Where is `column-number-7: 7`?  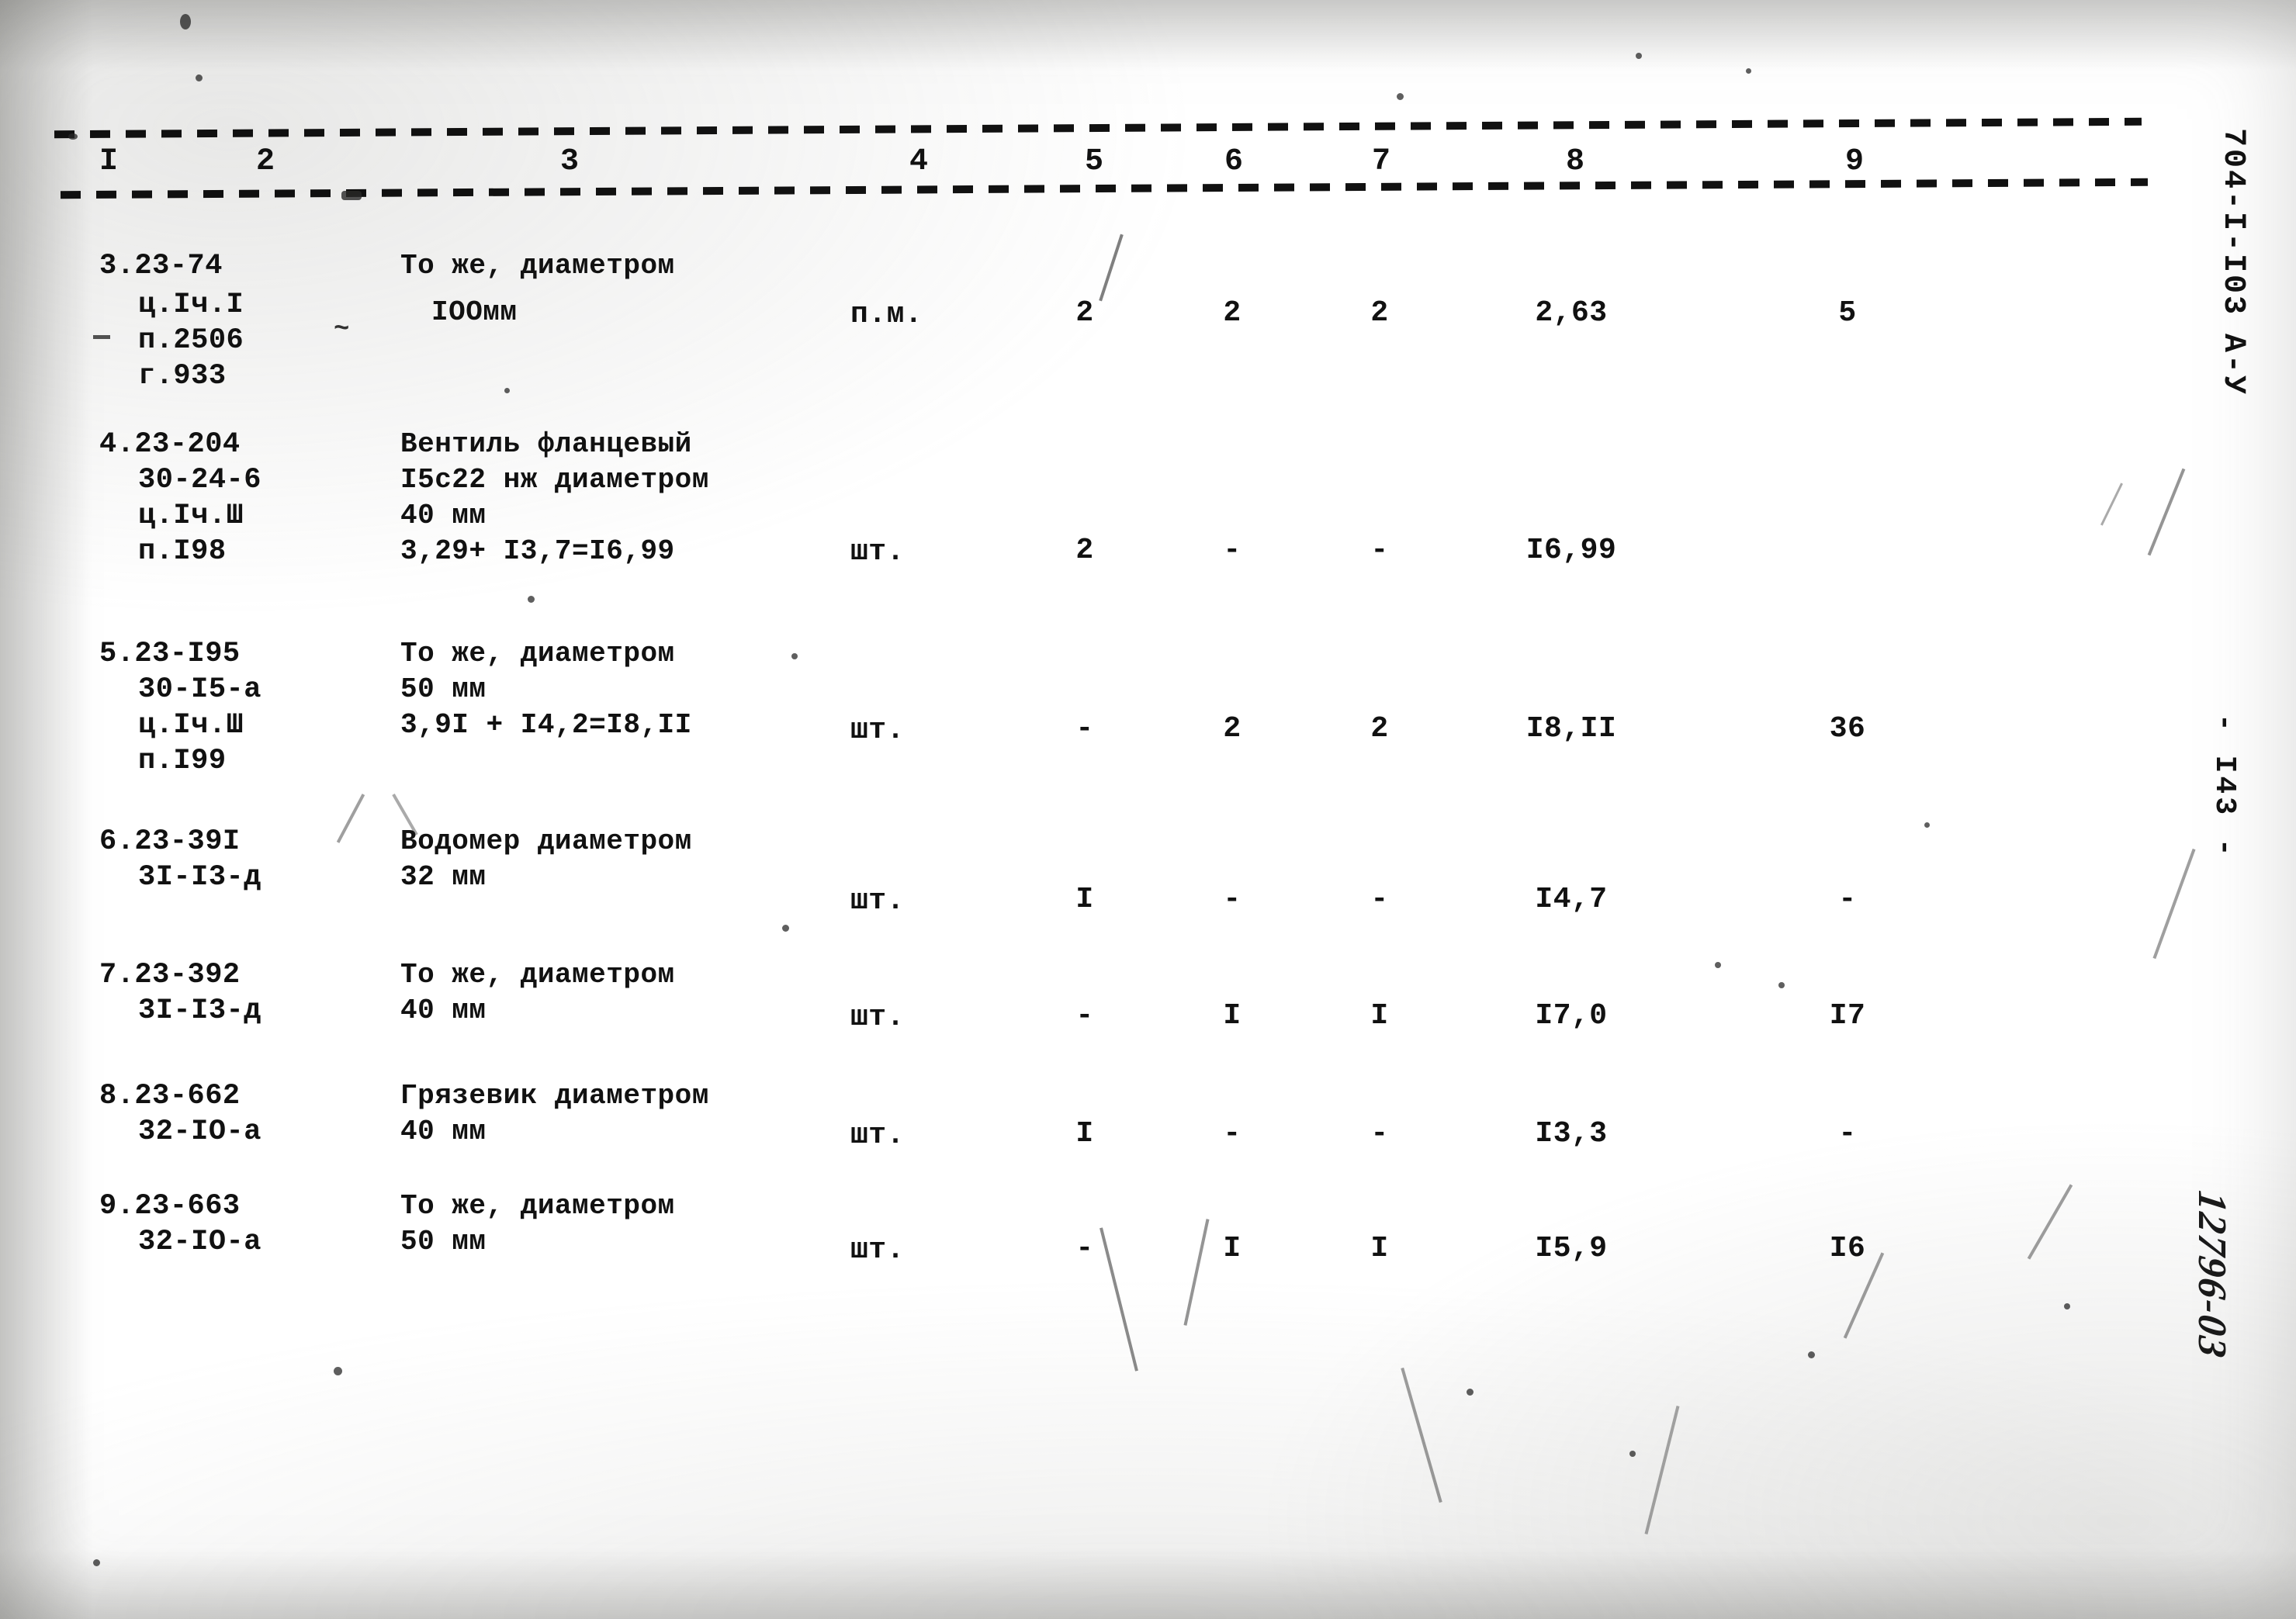
column-number-7: 7 is located at coordinates (1381, 161).